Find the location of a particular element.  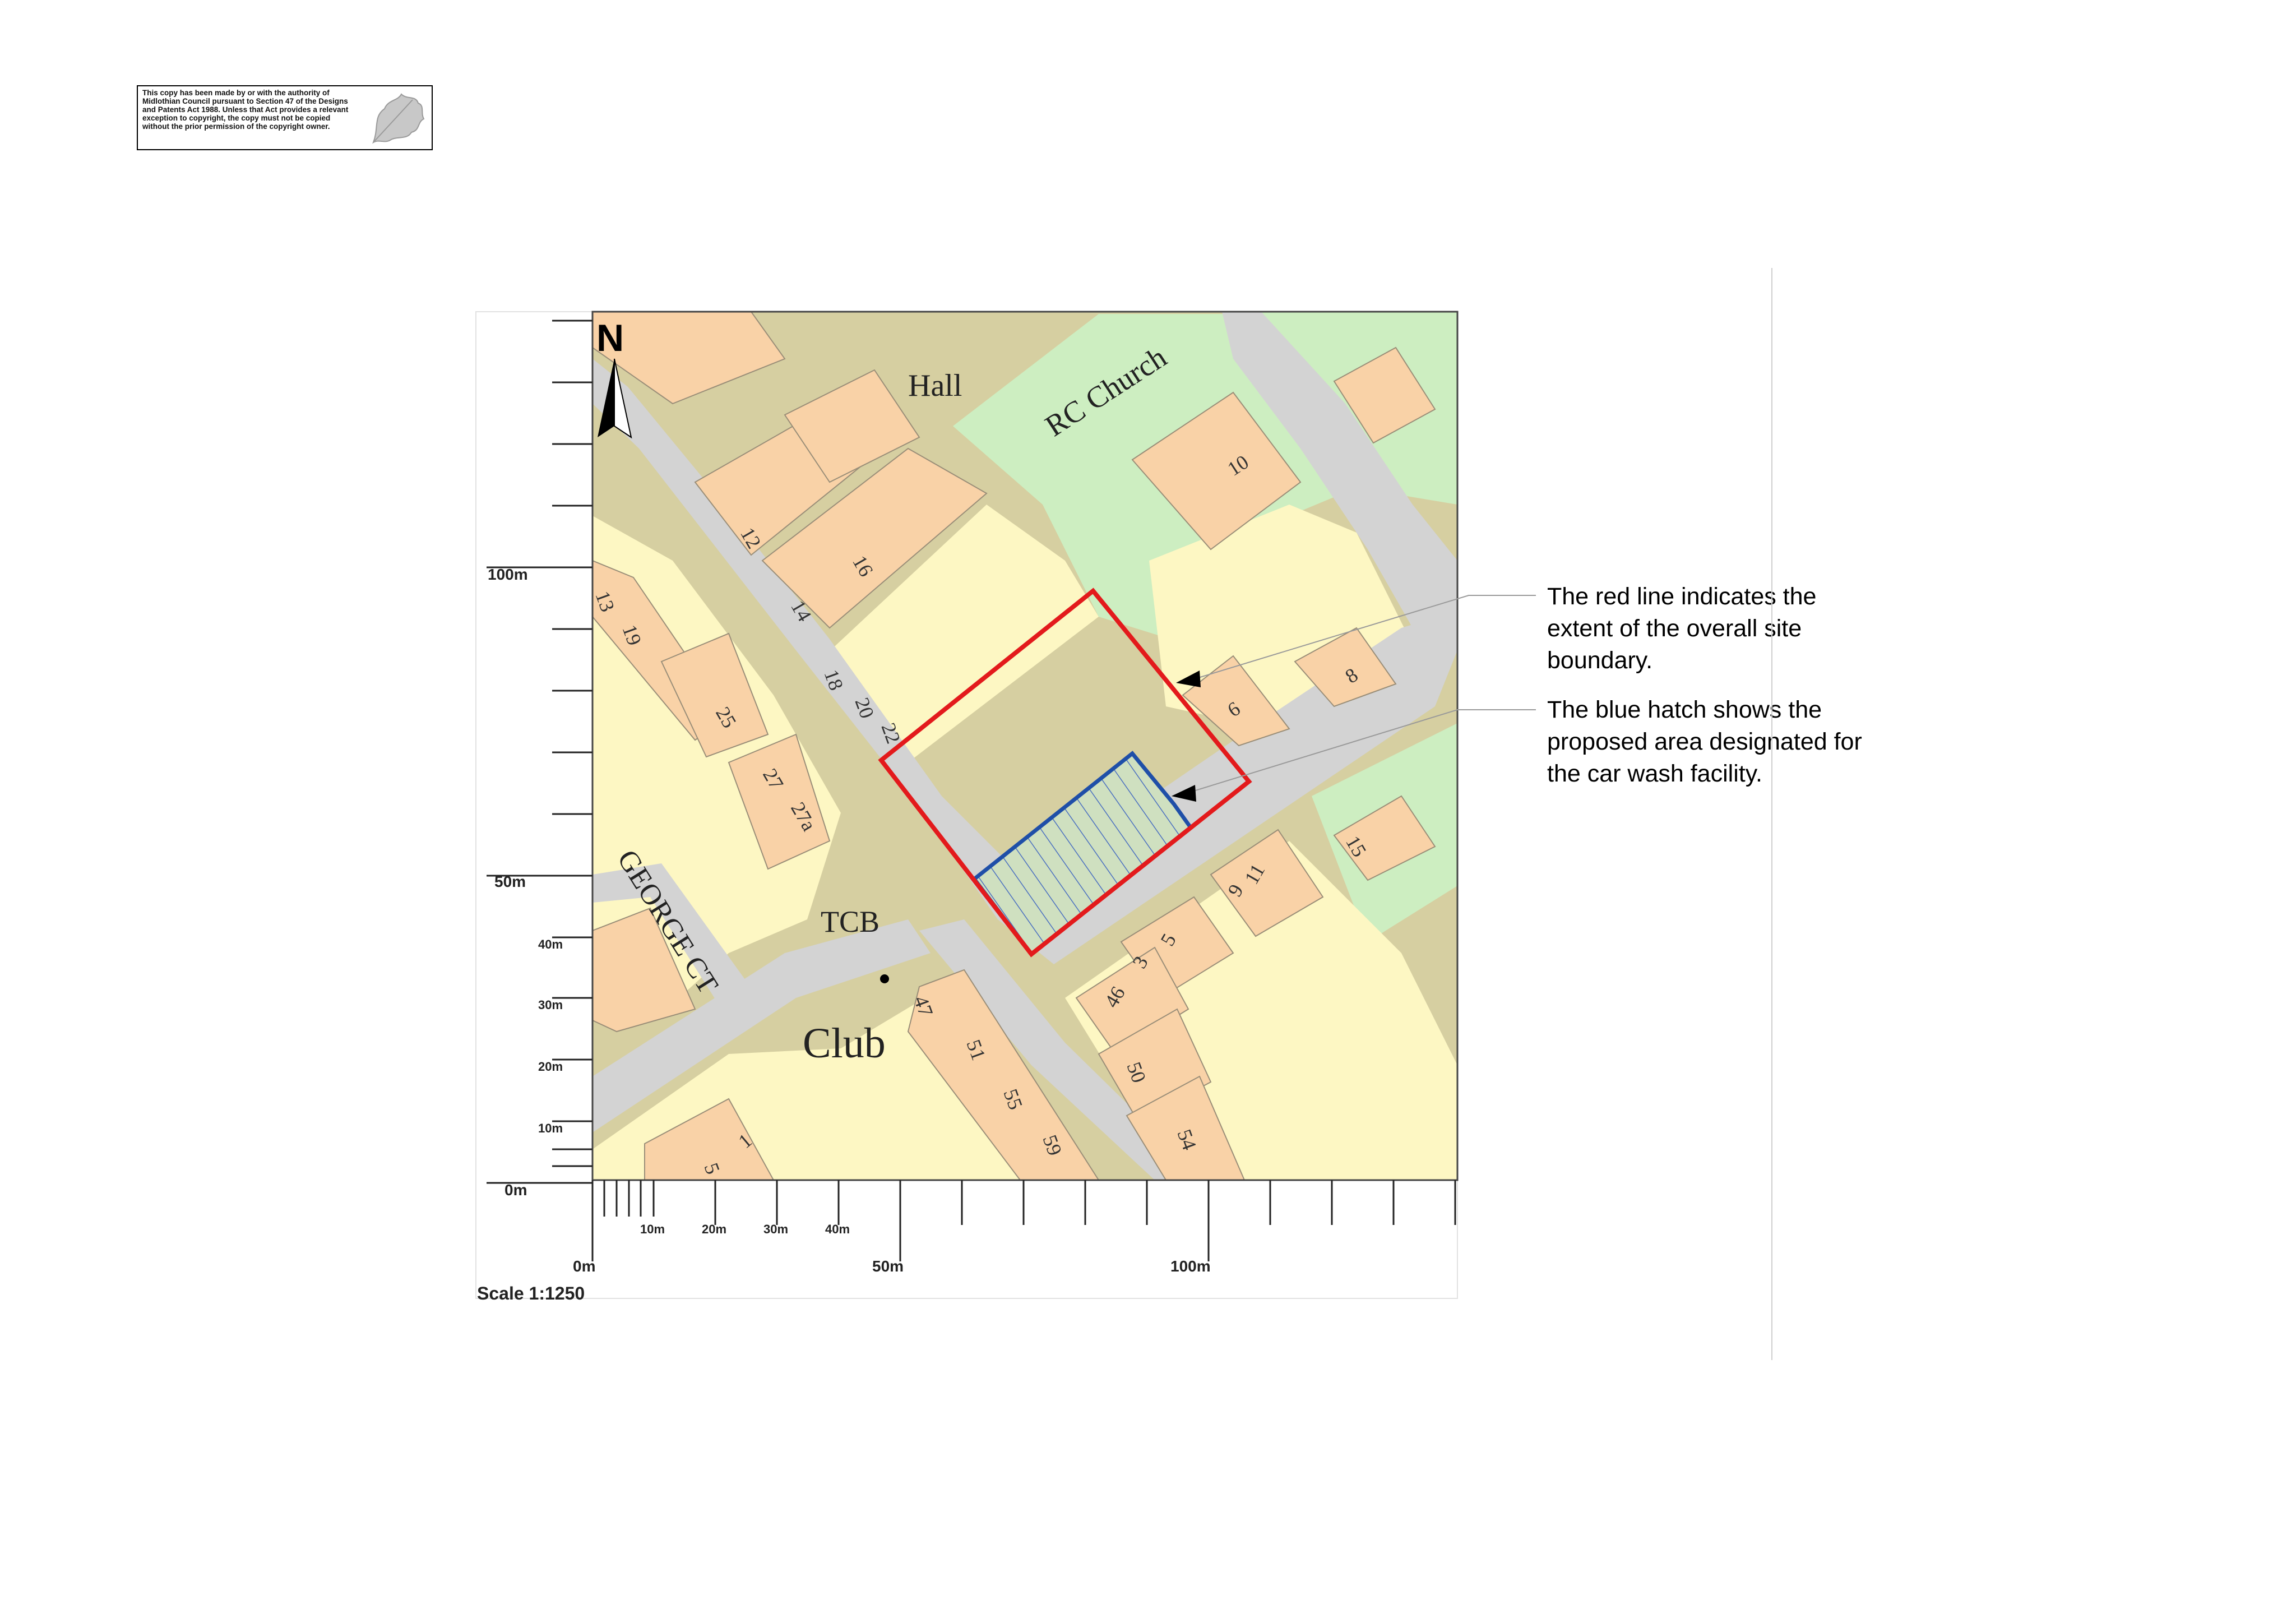

bottom-scale-label-100m: 100m is located at coordinates (1190, 1266).